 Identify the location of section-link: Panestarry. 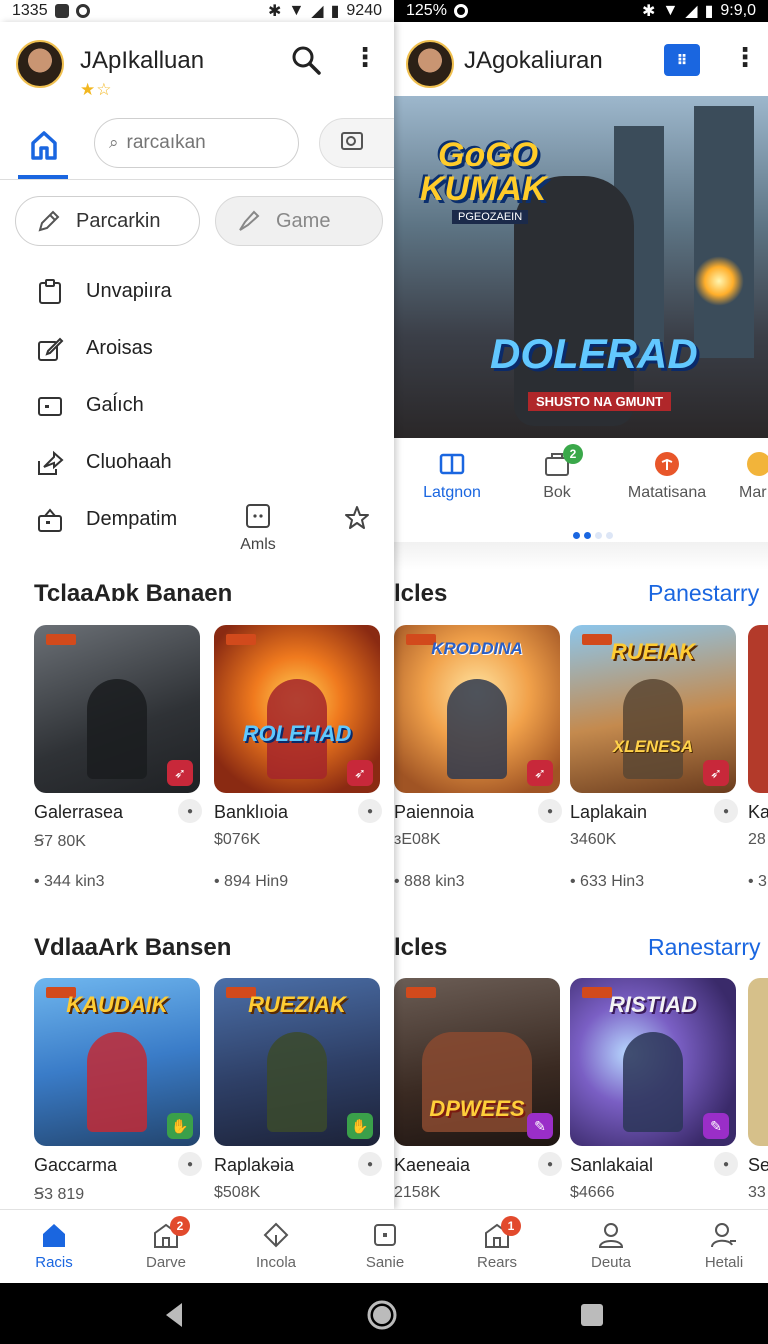
(703, 593).